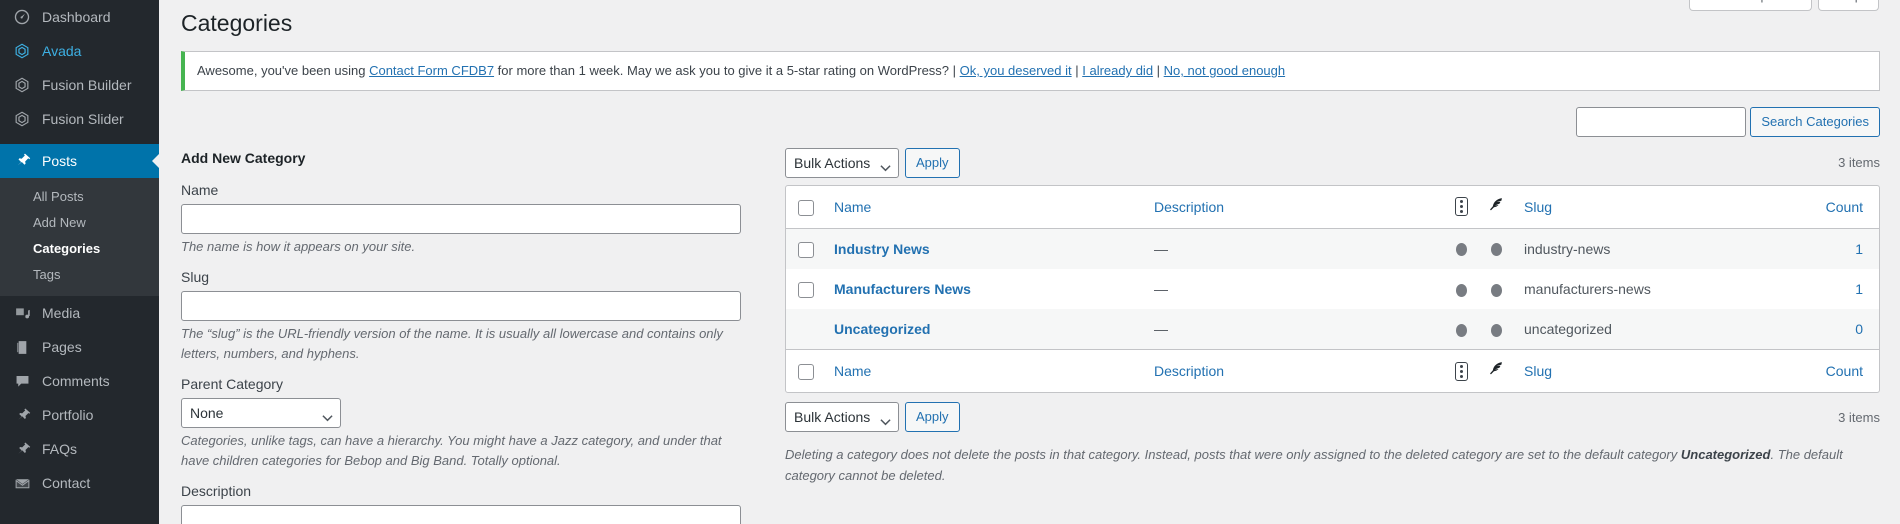  What do you see at coordinates (1461, 250) in the screenshot?
I see `language-status-dot-icon` at bounding box center [1461, 250].